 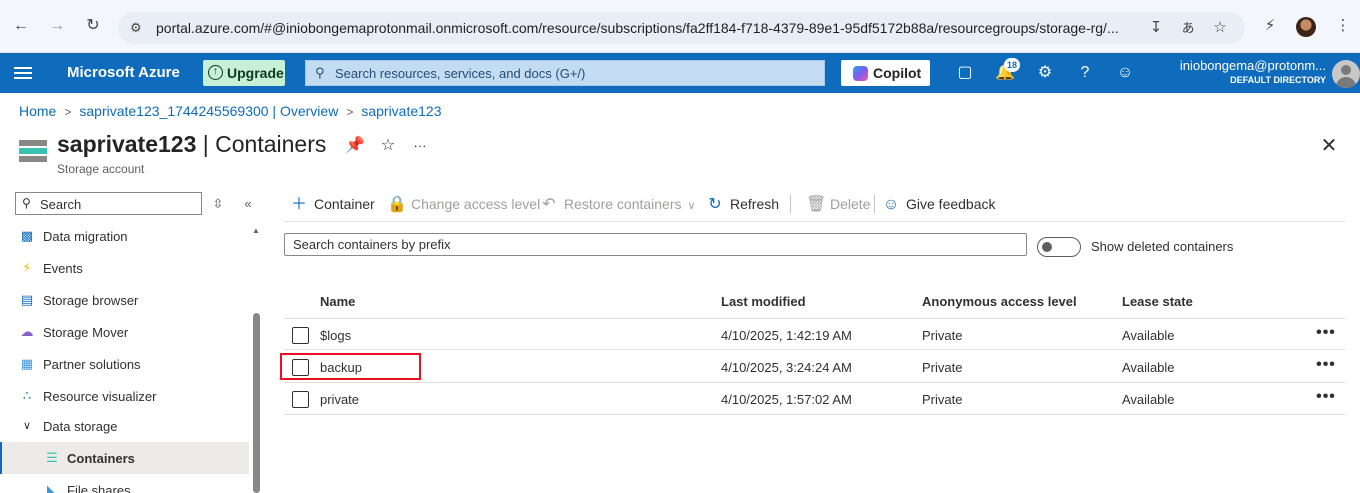 What do you see at coordinates (1278, 80) in the screenshot?
I see `user-directory: DEFAULT DIRECTORY` at bounding box center [1278, 80].